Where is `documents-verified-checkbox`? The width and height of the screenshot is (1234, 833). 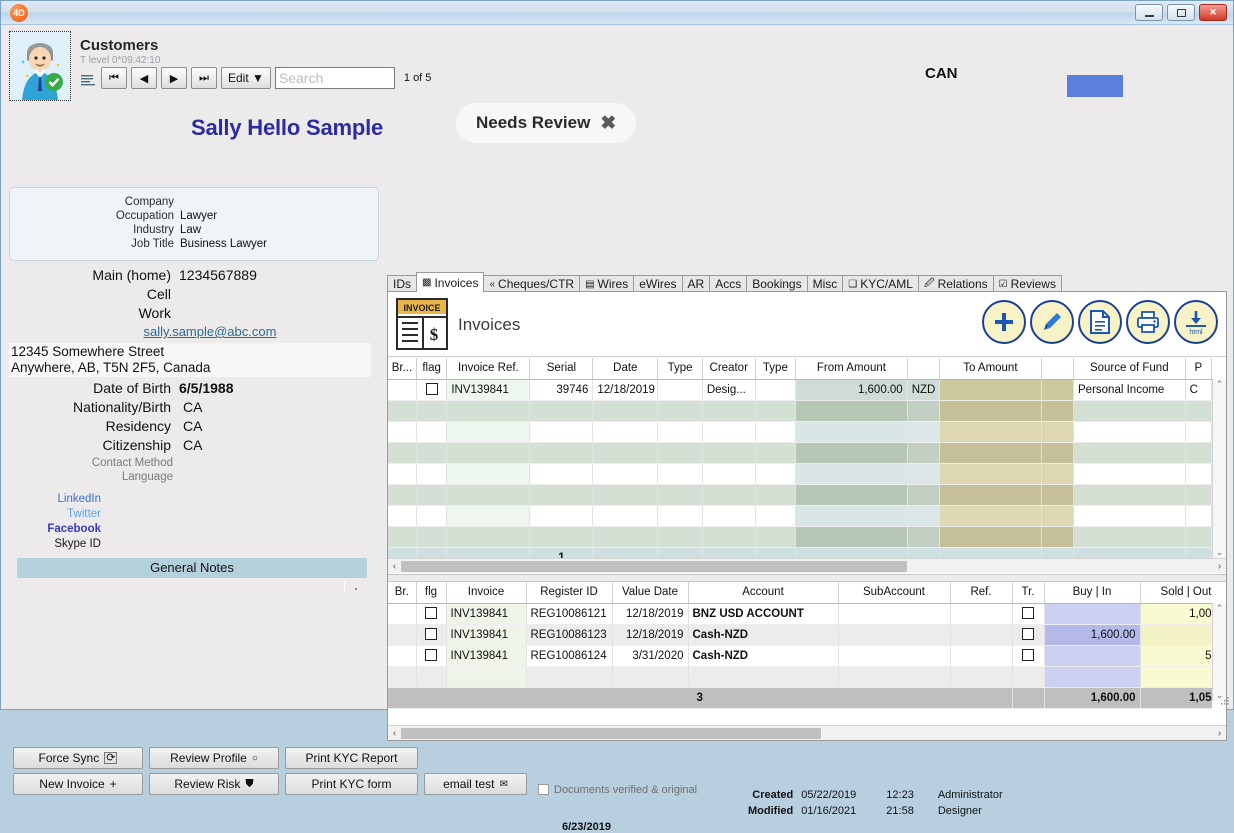 documents-verified-checkbox is located at coordinates (543, 789).